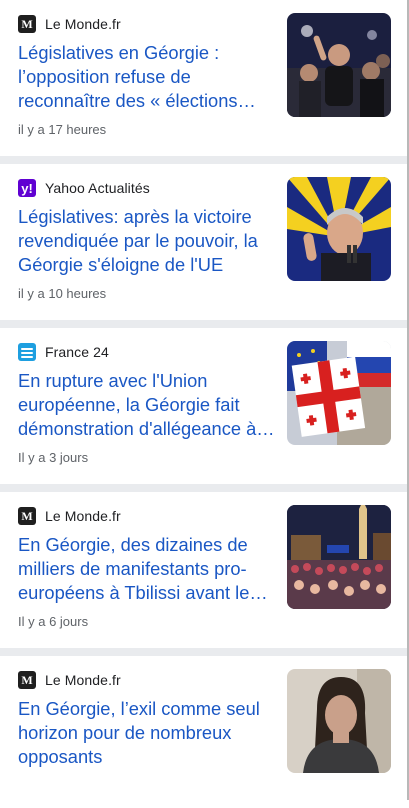 This screenshot has width=409, height=808. I want to click on source-name: Yahoo Actualités, so click(97, 188).